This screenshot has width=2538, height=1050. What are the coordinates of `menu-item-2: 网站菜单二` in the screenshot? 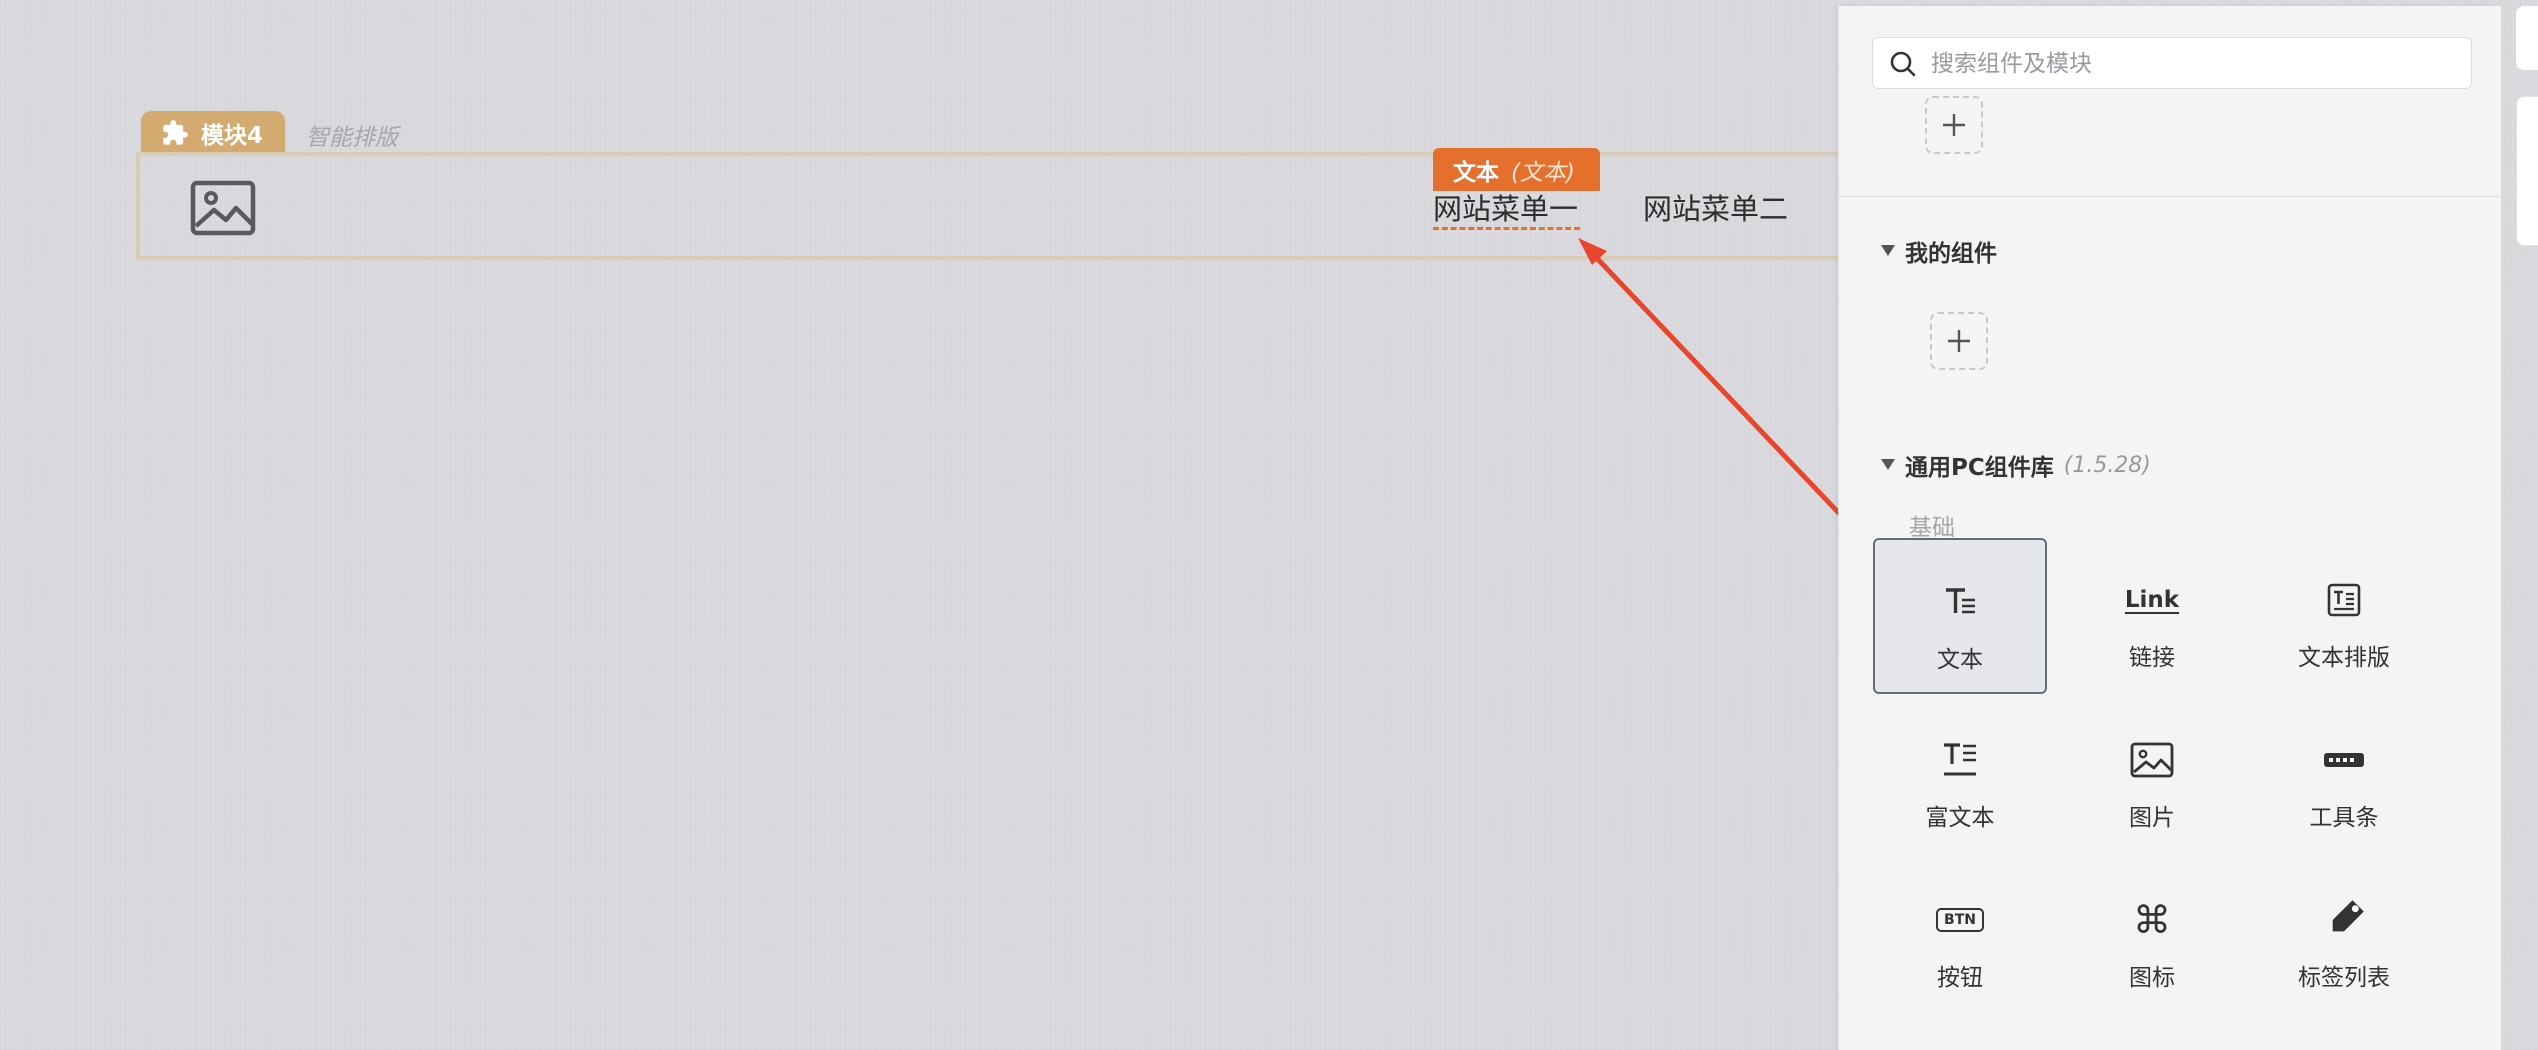 It's located at (1715, 209).